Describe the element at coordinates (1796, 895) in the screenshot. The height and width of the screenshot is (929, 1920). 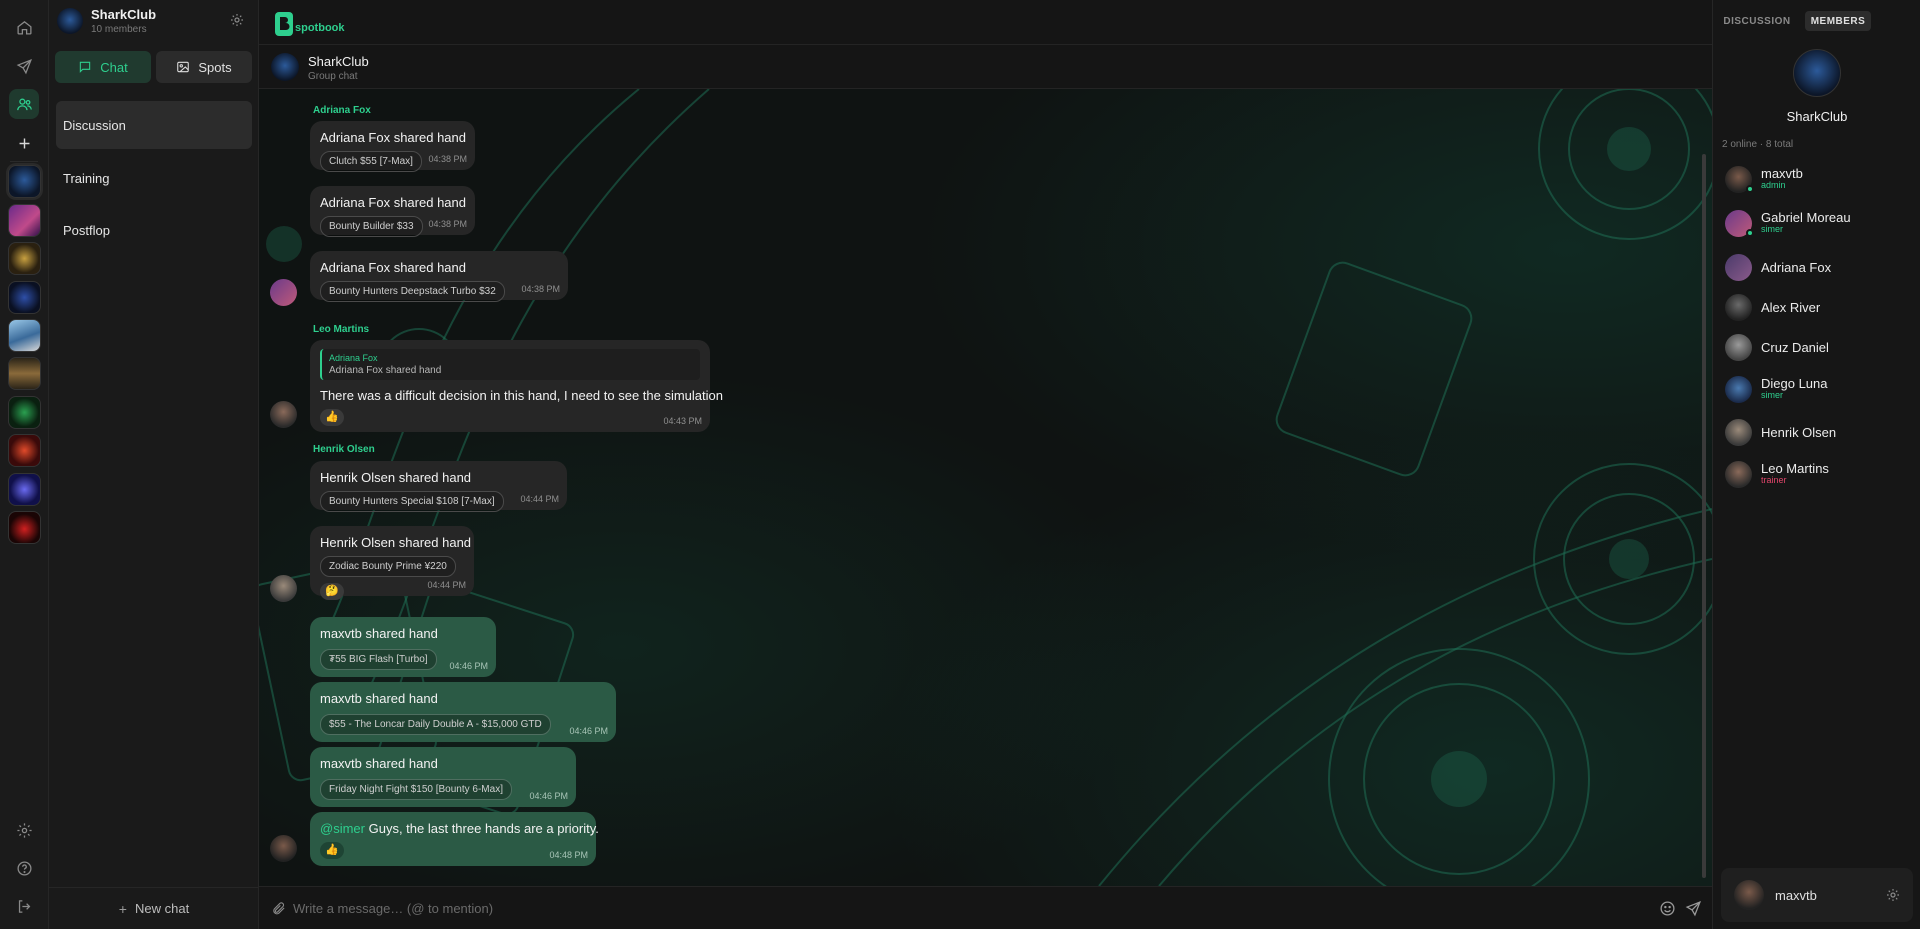
I see `current-user-name: maxvtb` at that location.